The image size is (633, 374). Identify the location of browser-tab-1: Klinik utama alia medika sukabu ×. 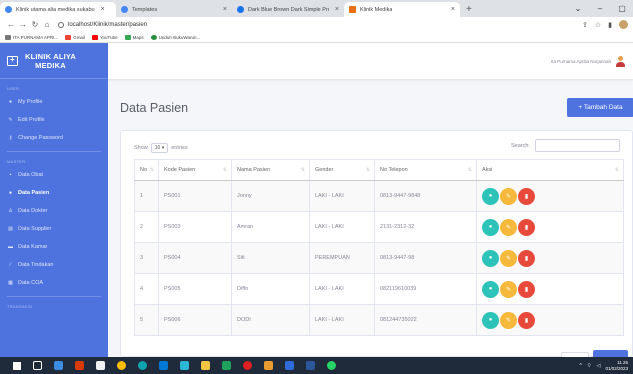
(58, 9).